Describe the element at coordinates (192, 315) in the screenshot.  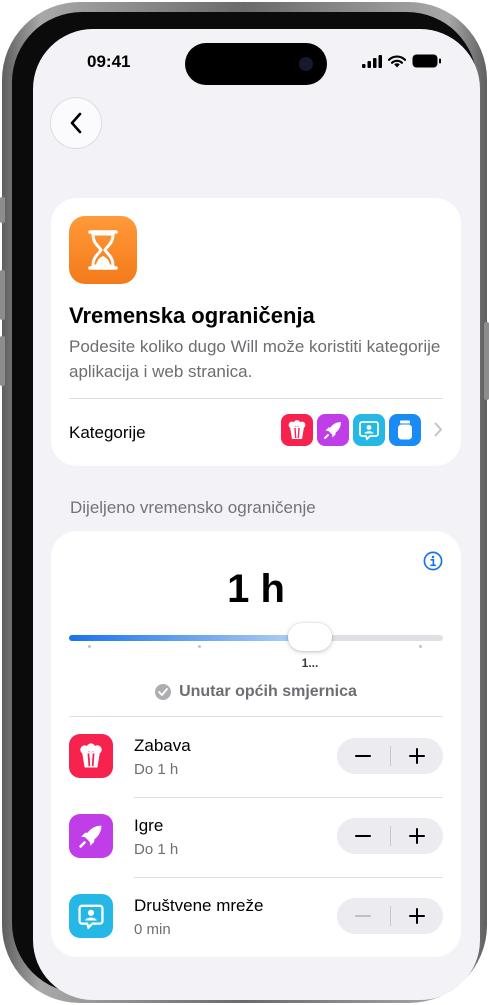
I see `card-title: Vremenska ograničenja` at that location.